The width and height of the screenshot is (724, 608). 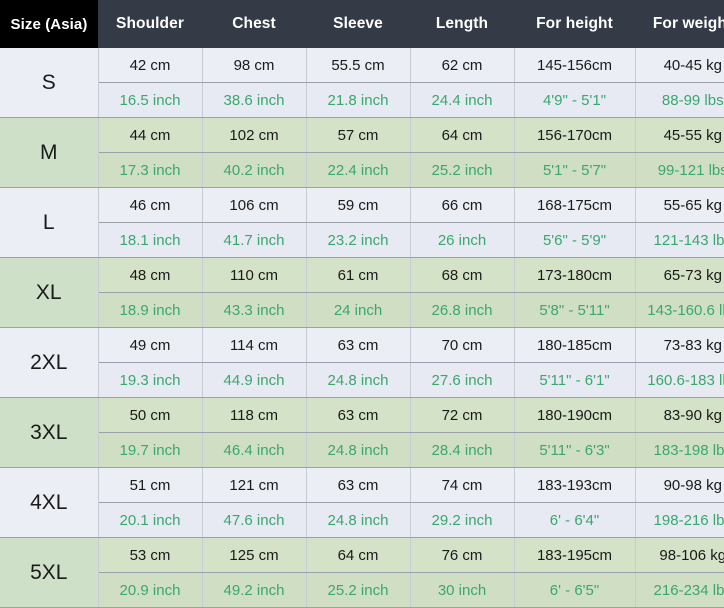 What do you see at coordinates (49, 572) in the screenshot?
I see `size-label-cell: 5XL` at bounding box center [49, 572].